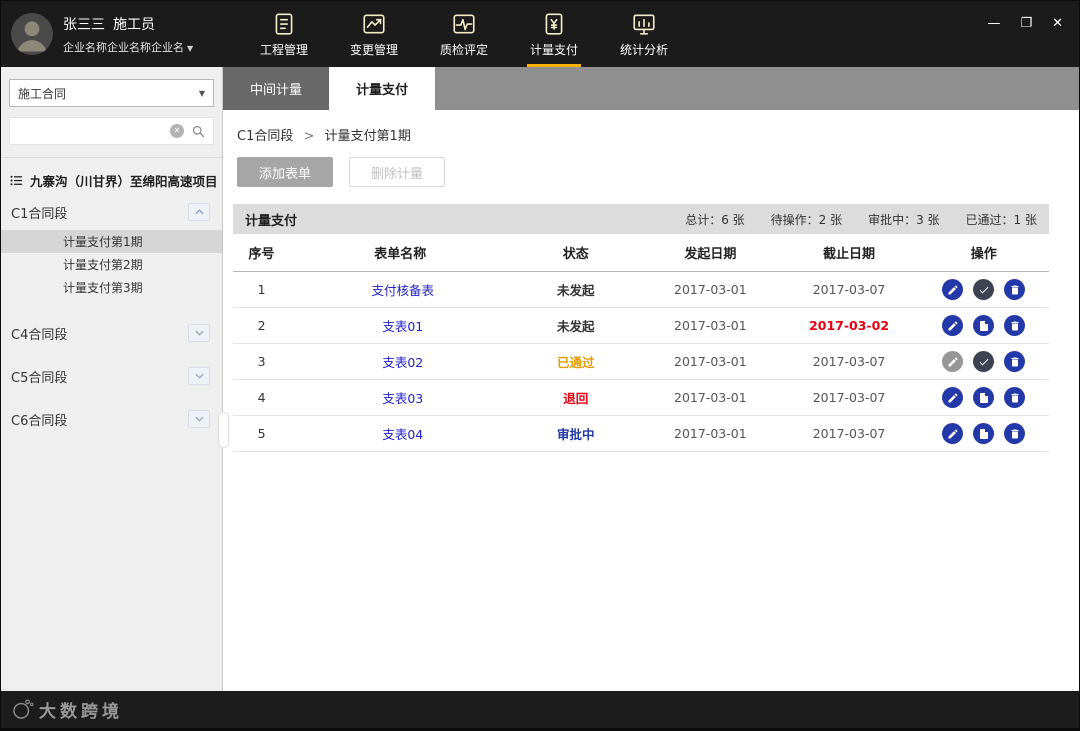  What do you see at coordinates (111, 287) in the screenshot?
I see `payment-period-item-3: 计量支付第3期` at bounding box center [111, 287].